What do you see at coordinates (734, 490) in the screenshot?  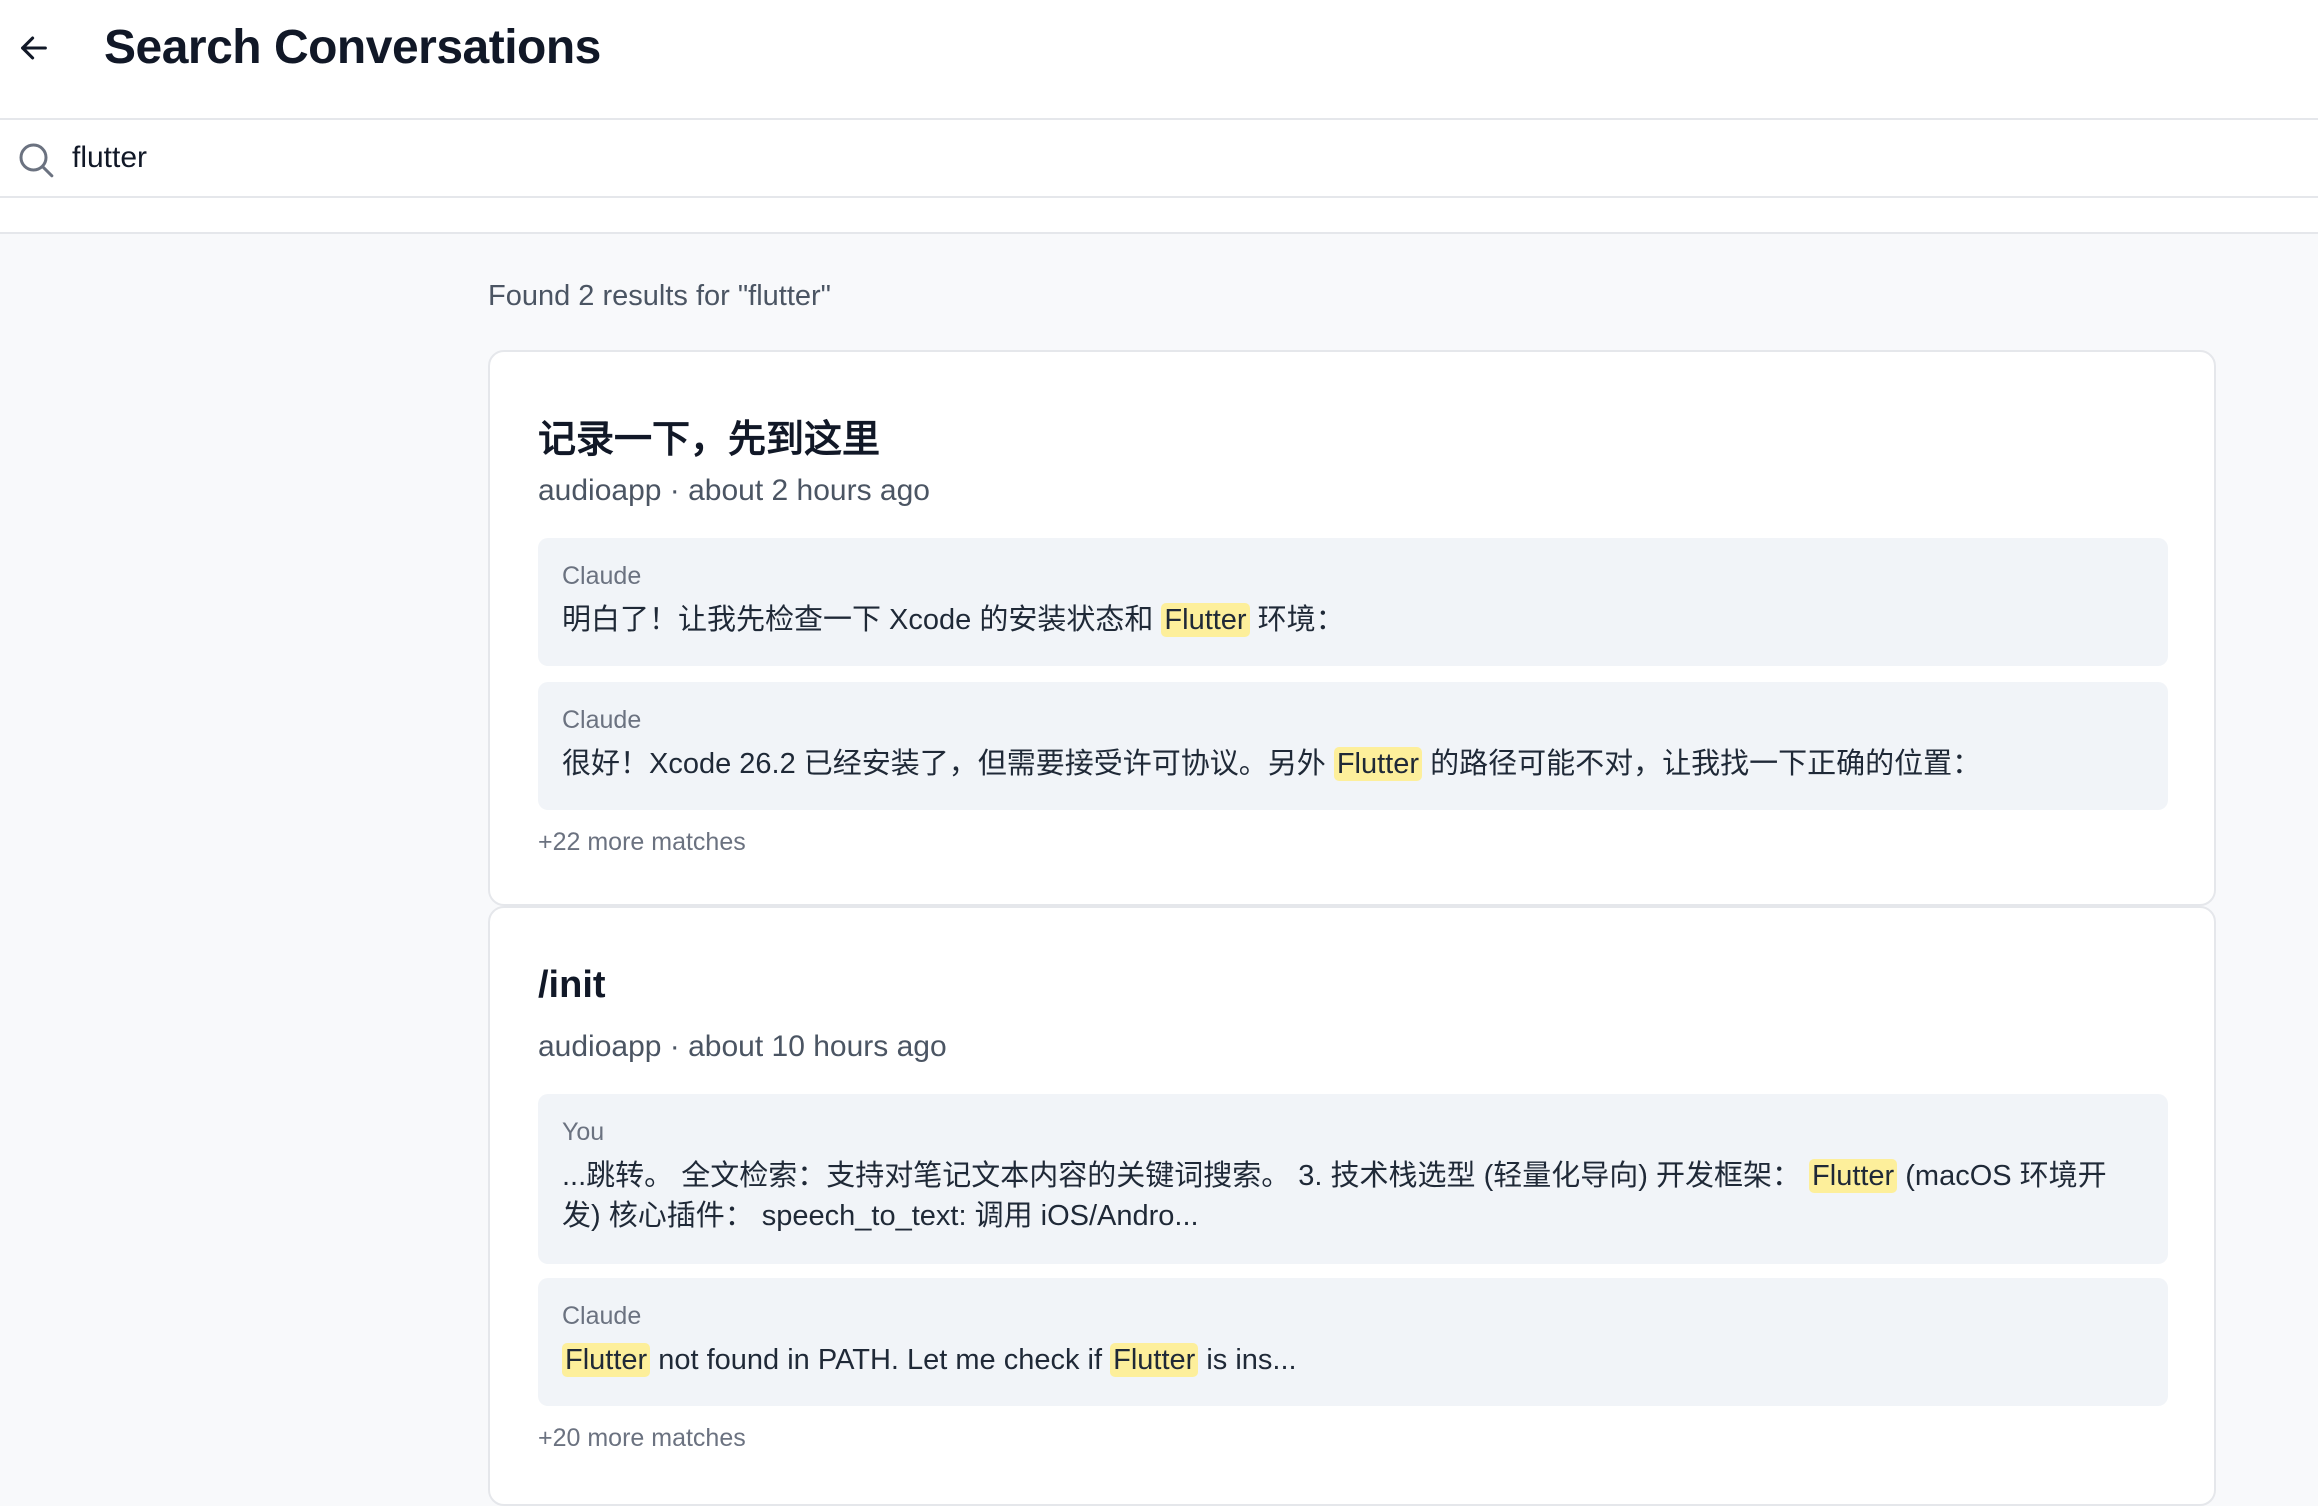 I see `conversation-meta: audioapp · about 2 hours ago` at bounding box center [734, 490].